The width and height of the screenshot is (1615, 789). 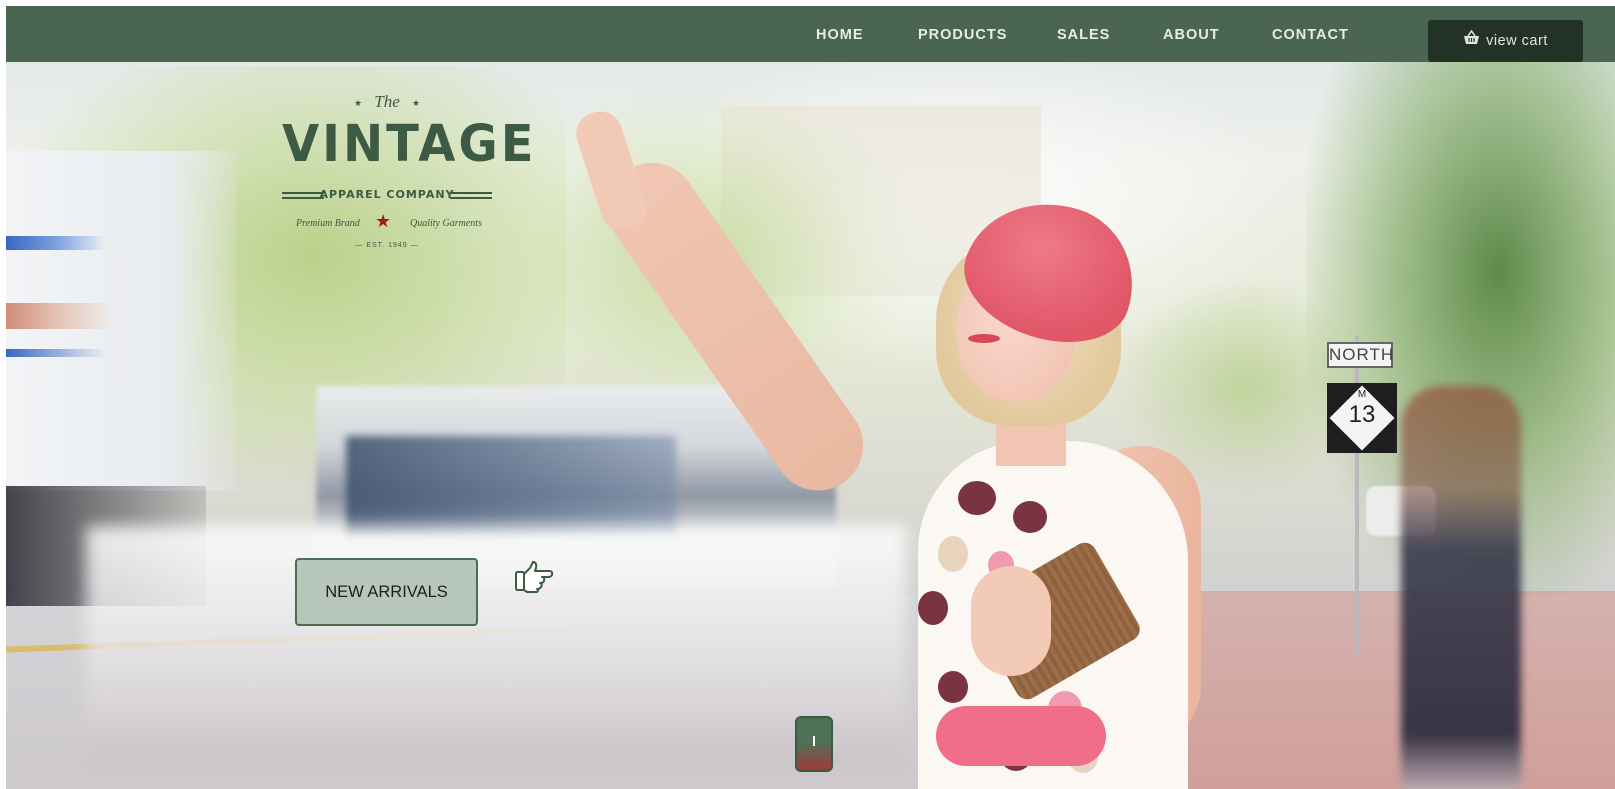 I want to click on red-star-icon: ★, so click(x=383, y=221).